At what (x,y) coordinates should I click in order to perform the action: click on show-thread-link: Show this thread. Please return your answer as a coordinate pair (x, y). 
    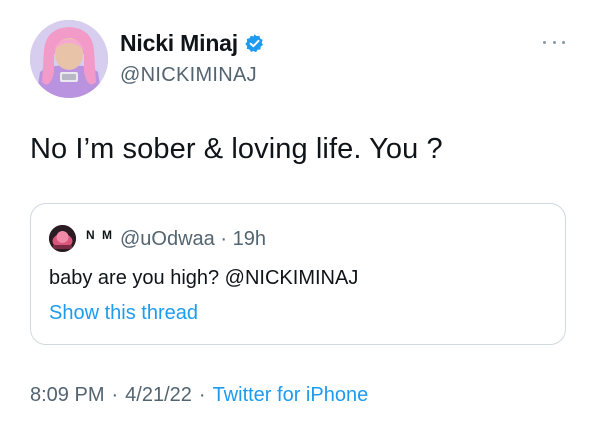
    Looking at the image, I should click on (123, 313).